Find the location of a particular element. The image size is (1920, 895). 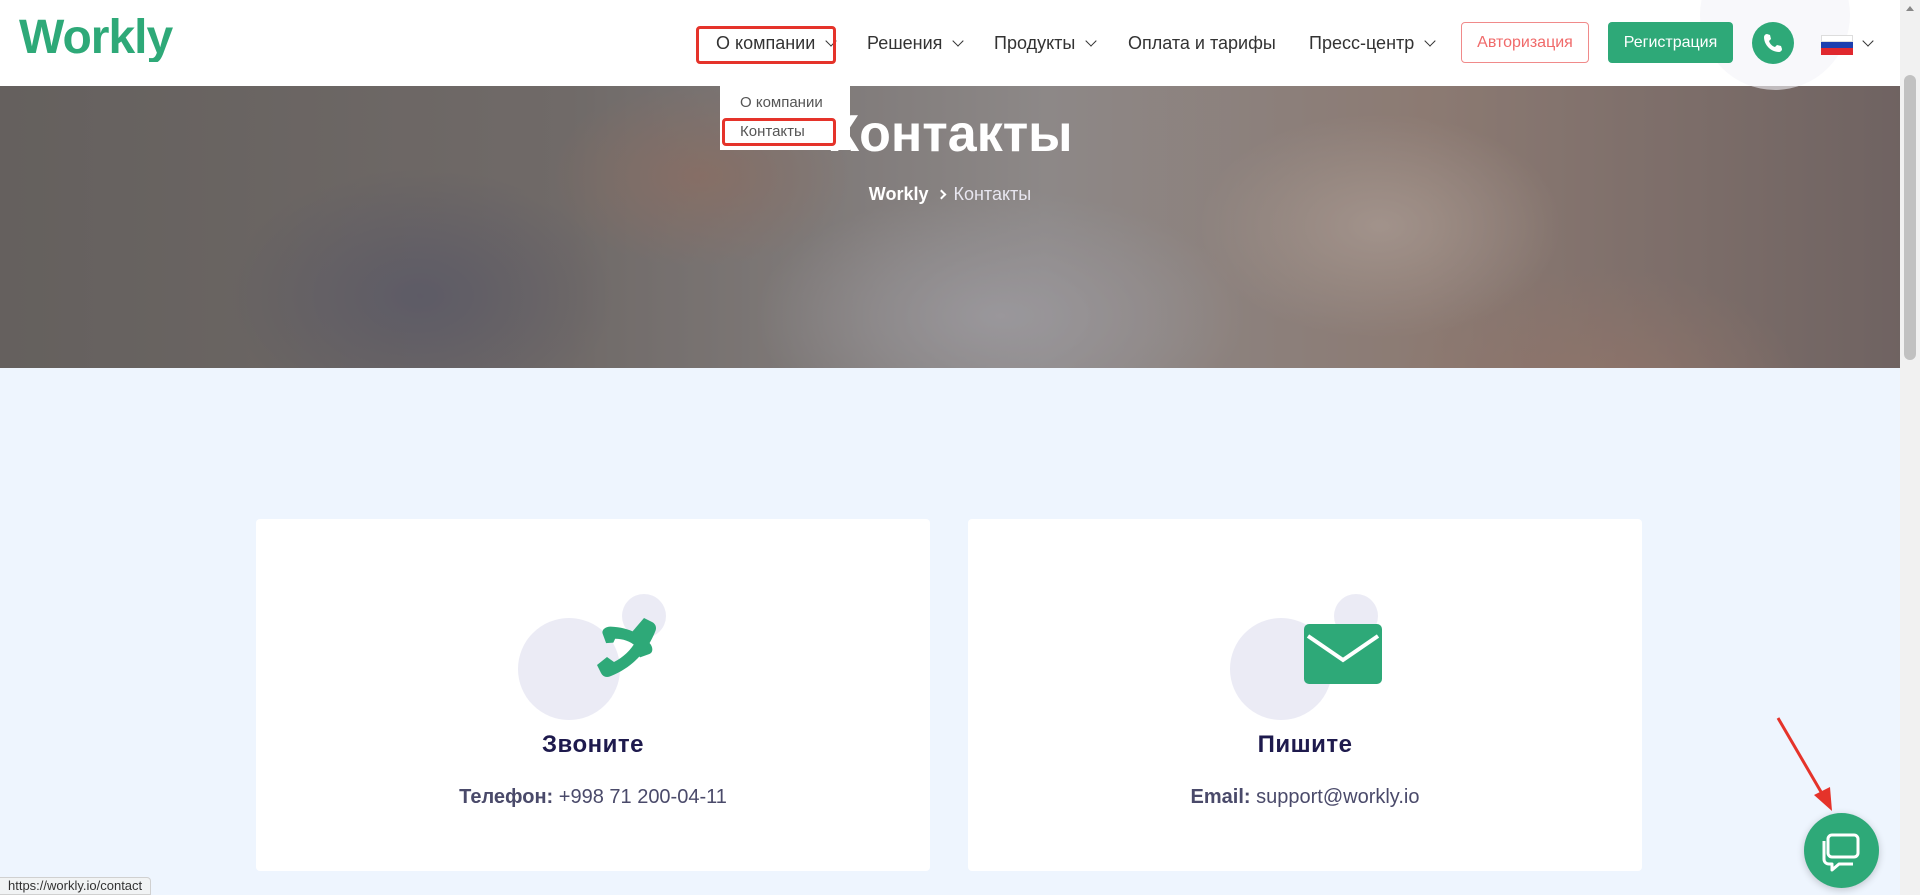

phone-line: Телефон: +998 71 200-04-11 is located at coordinates (593, 797).